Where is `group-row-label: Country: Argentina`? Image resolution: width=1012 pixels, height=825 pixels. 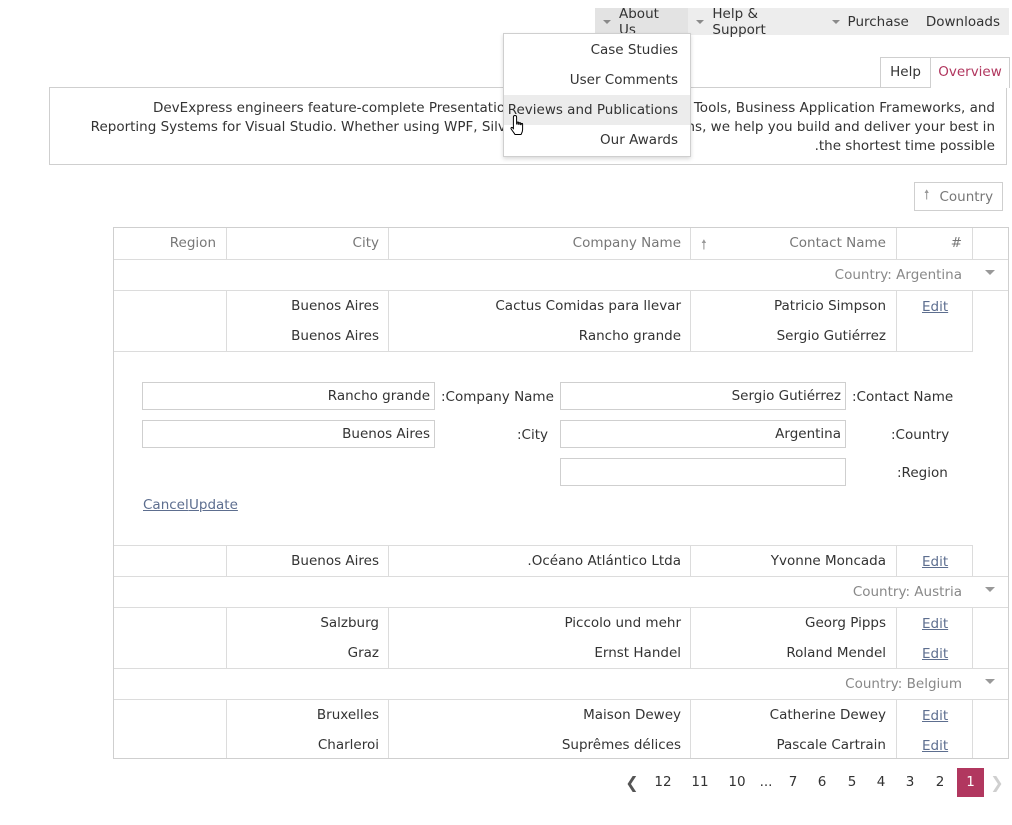
group-row-label: Country: Argentina is located at coordinates (898, 275).